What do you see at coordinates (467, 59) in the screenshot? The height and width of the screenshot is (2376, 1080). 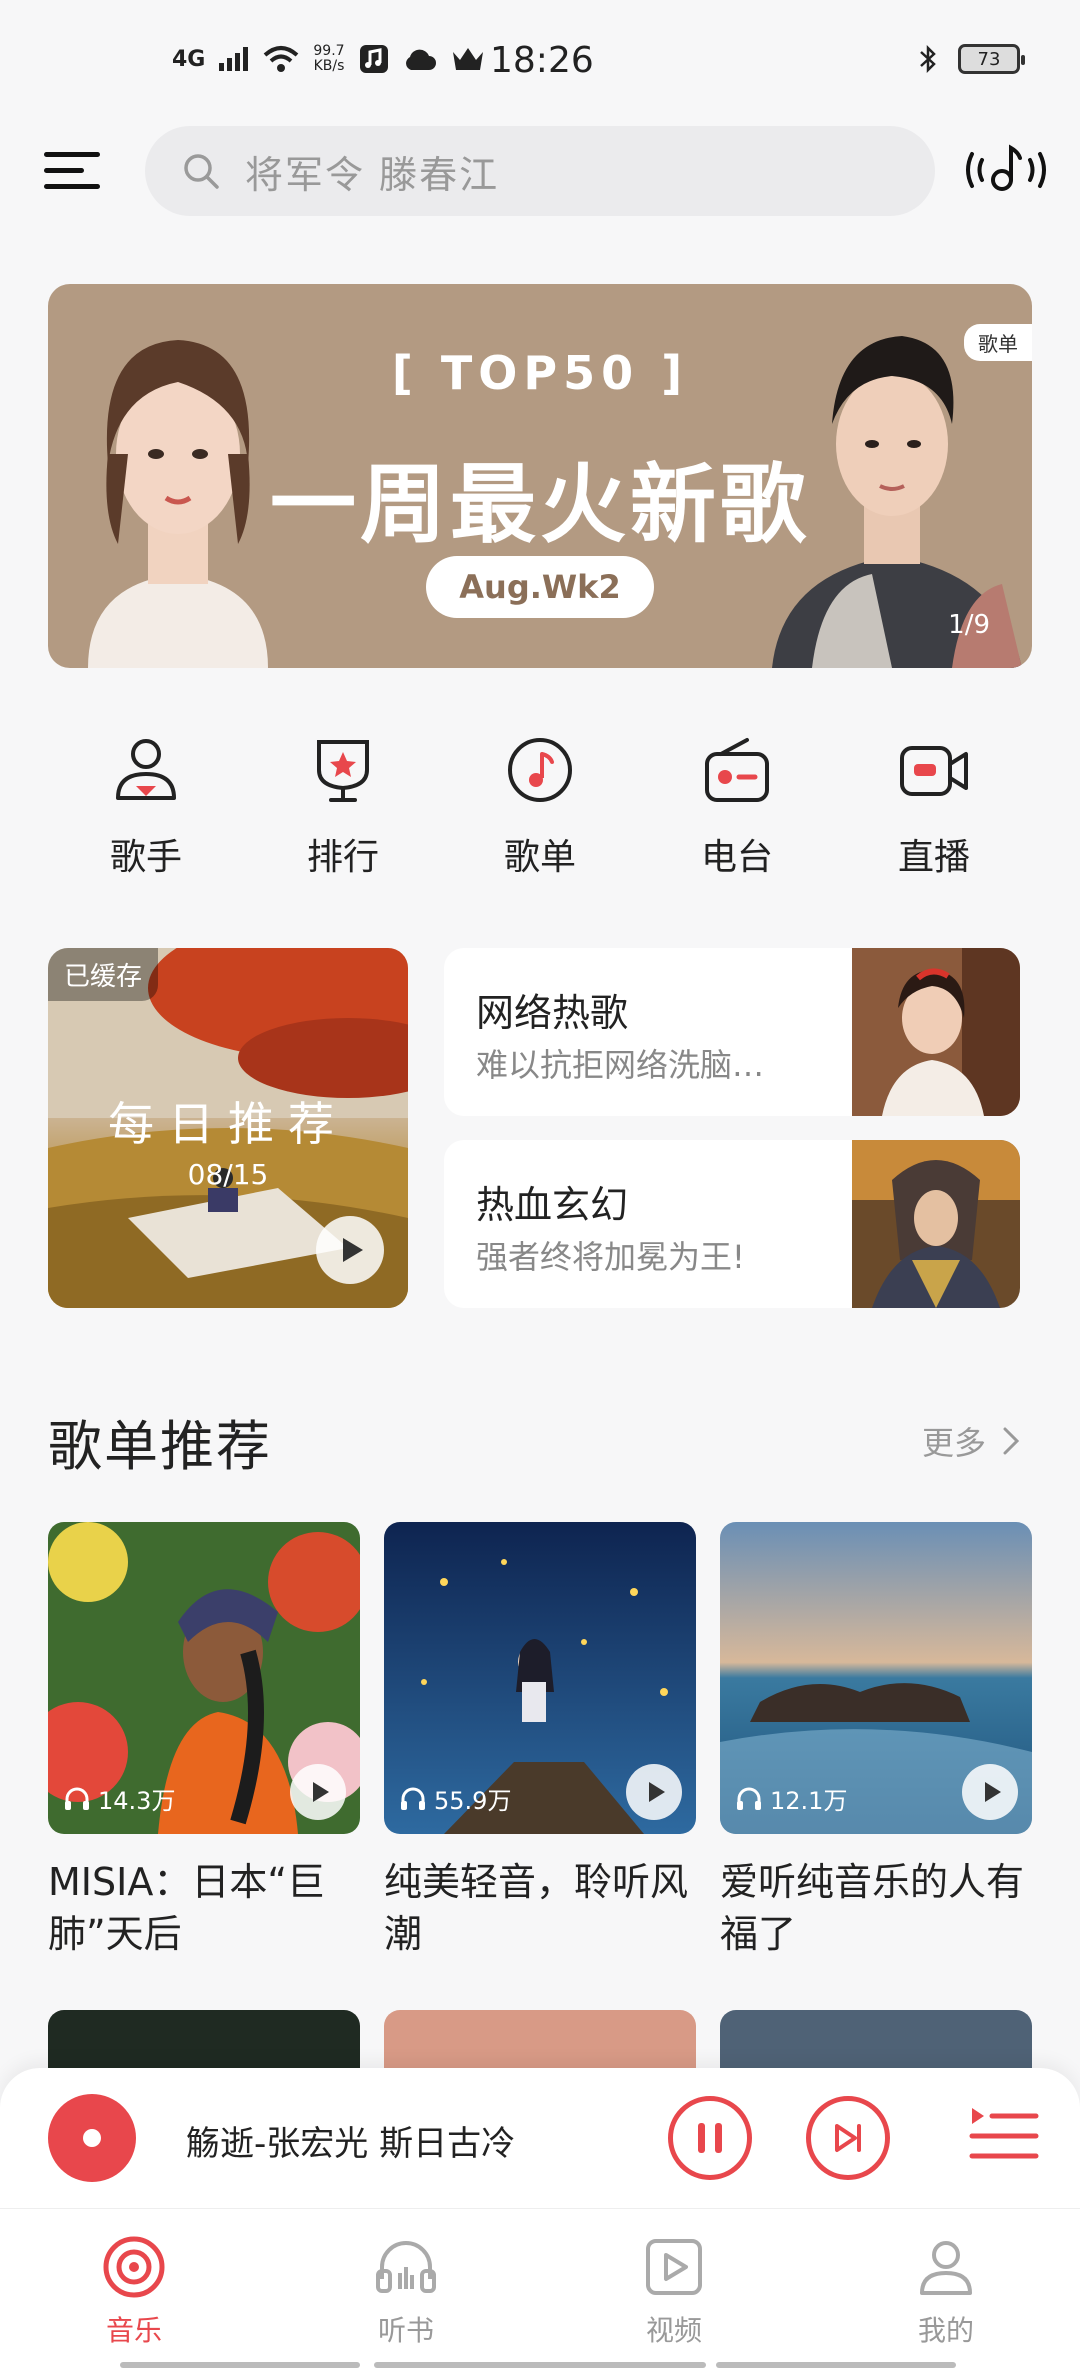 I see `crown-icon` at bounding box center [467, 59].